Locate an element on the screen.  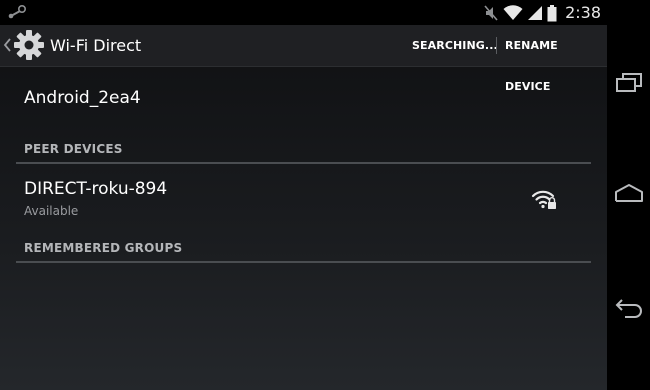
signal-icon is located at coordinates (535, 13).